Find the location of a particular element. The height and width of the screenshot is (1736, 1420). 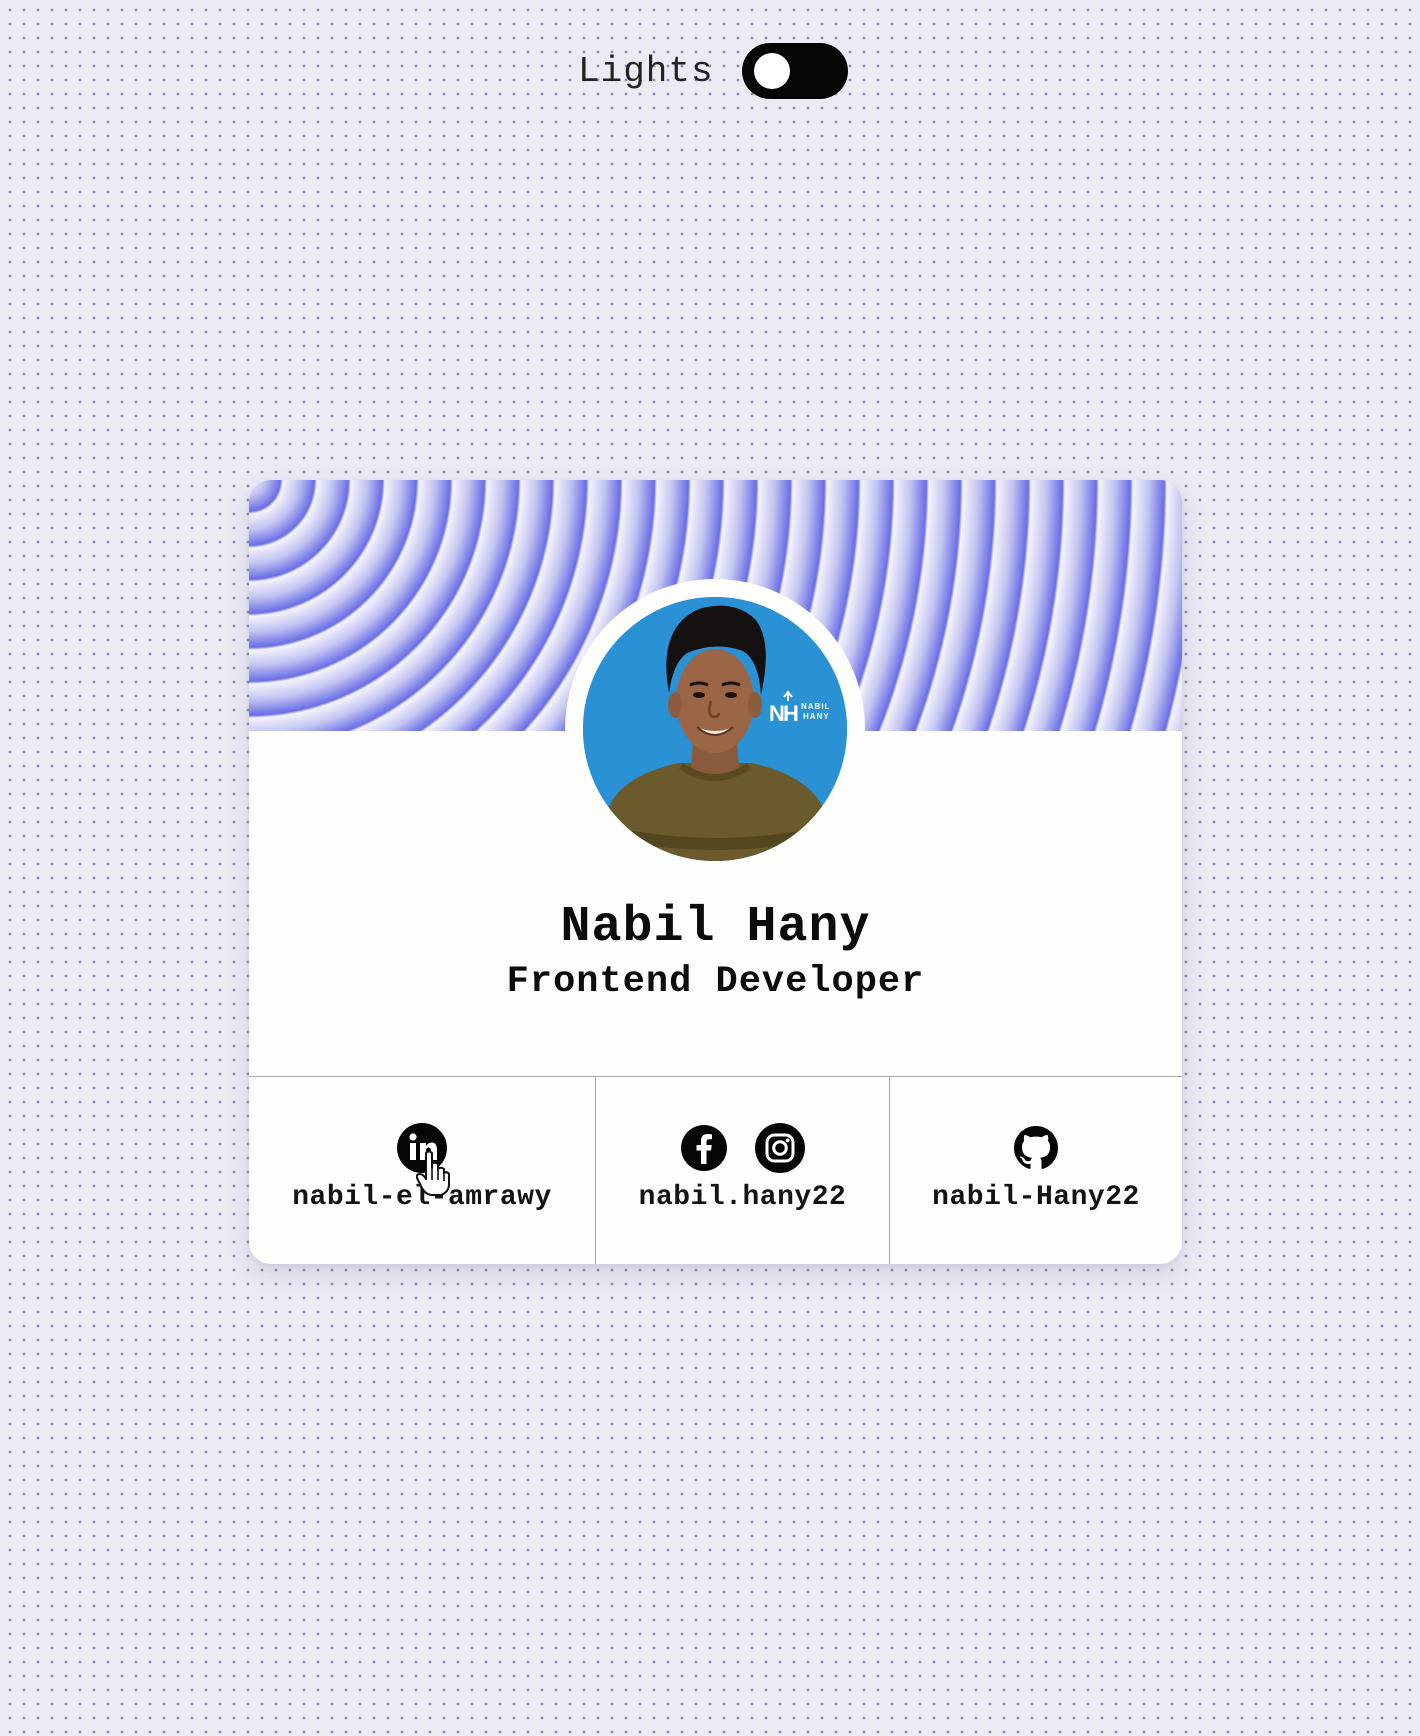

facebook-instagram-link: nabil.hany22 is located at coordinates (742, 1170).